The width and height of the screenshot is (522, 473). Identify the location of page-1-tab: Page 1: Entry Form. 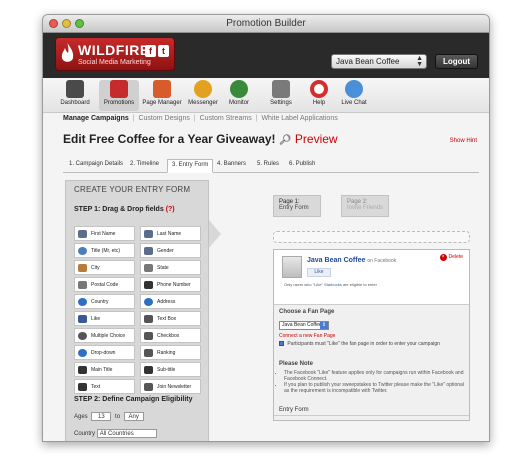
(297, 206).